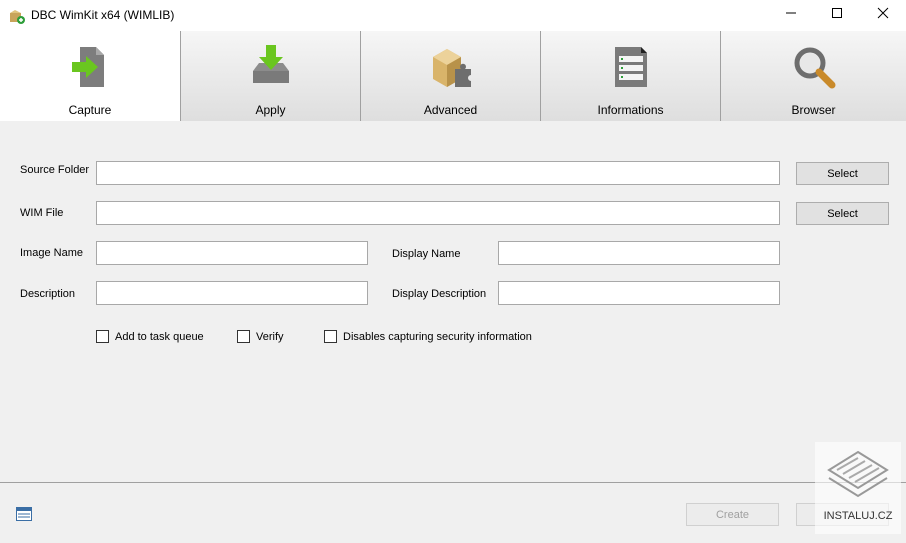 The width and height of the screenshot is (906, 543). I want to click on maximize-button, so click(837, 13).